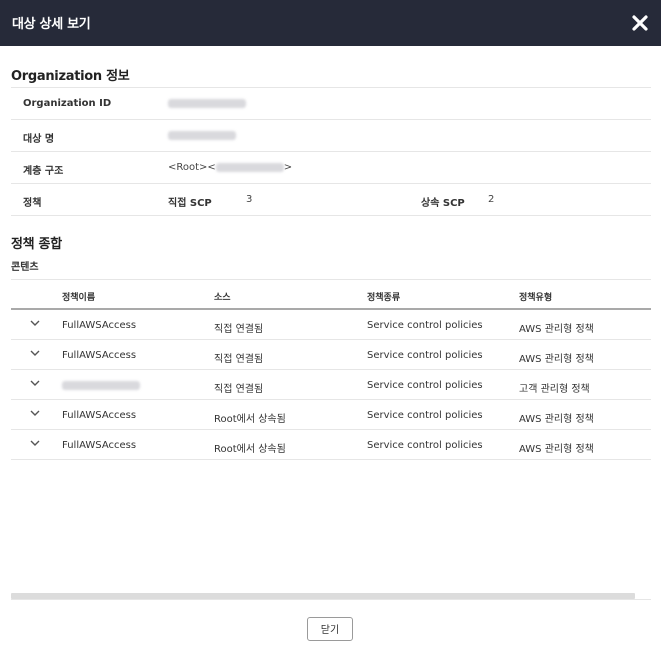 This screenshot has height=652, width=661. What do you see at coordinates (222, 296) in the screenshot?
I see `column-header-source: 소스` at bounding box center [222, 296].